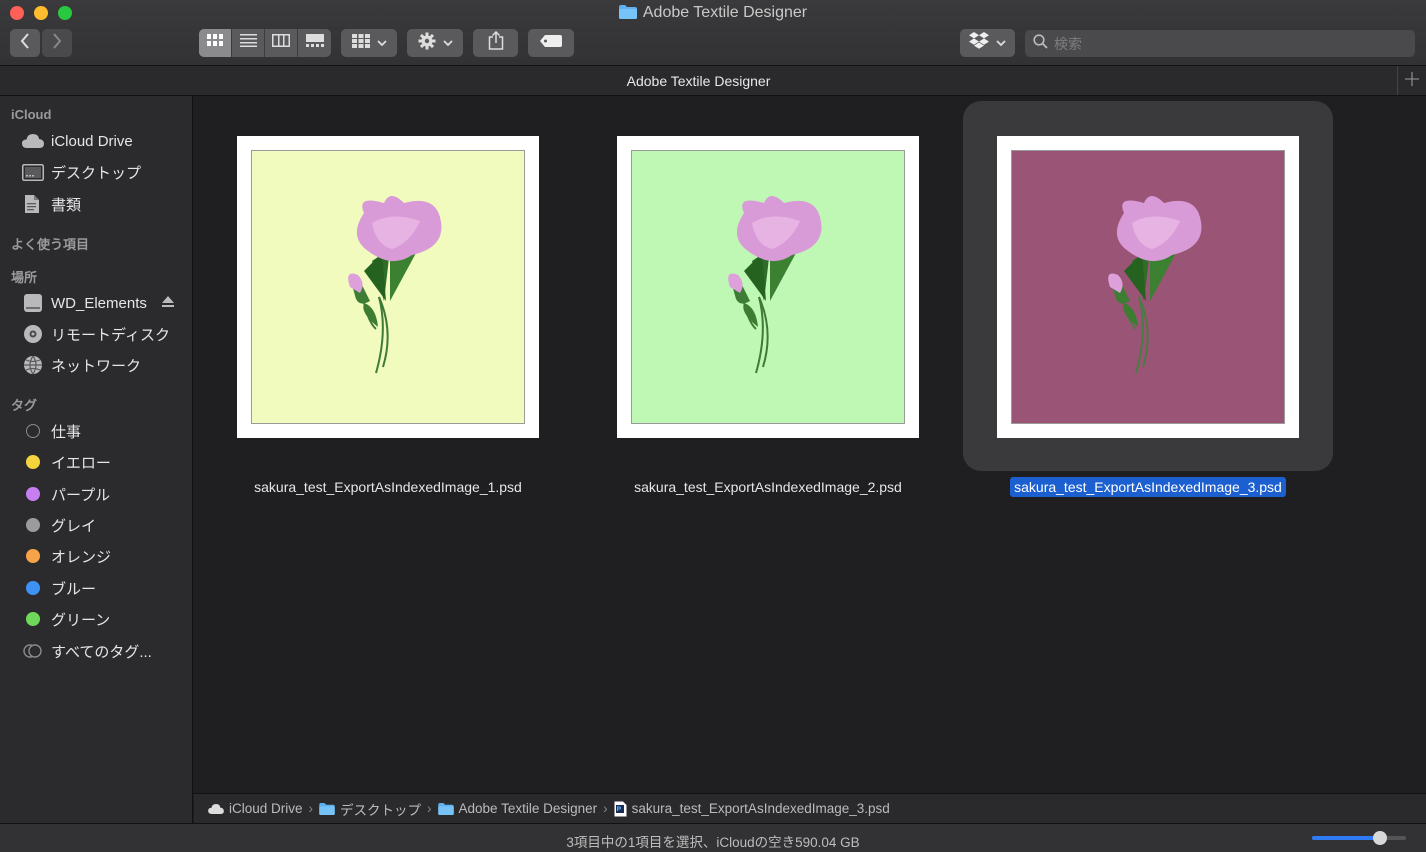 The width and height of the screenshot is (1426, 852). I want to click on sidebar-item-tag-purple: パープル, so click(66, 494).